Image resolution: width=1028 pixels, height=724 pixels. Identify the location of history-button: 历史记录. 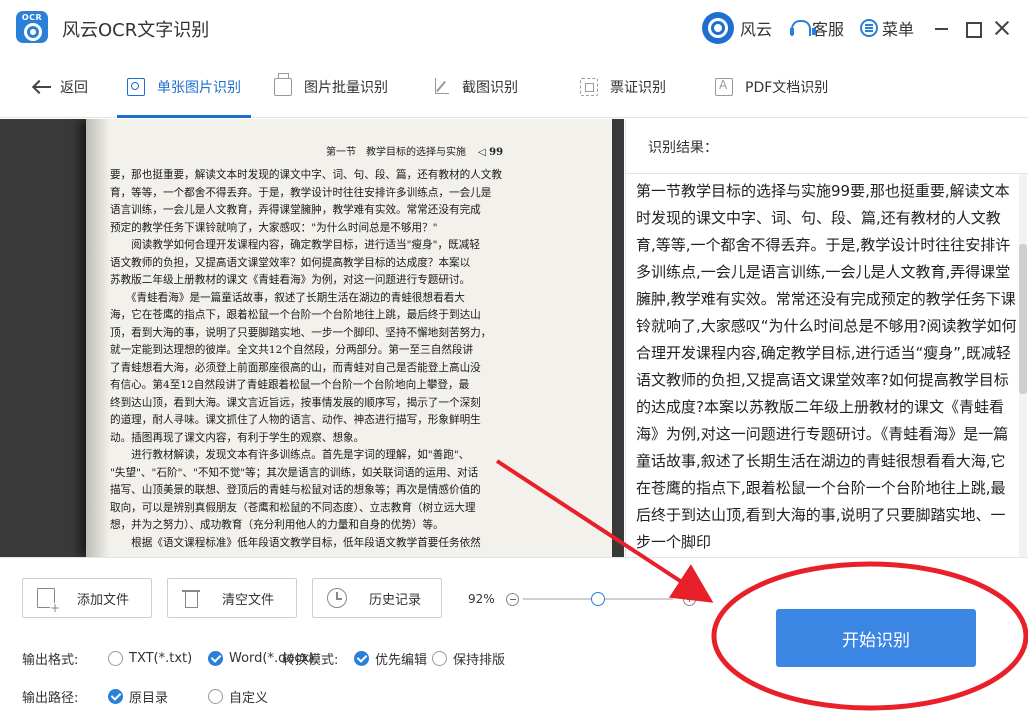
(377, 598).